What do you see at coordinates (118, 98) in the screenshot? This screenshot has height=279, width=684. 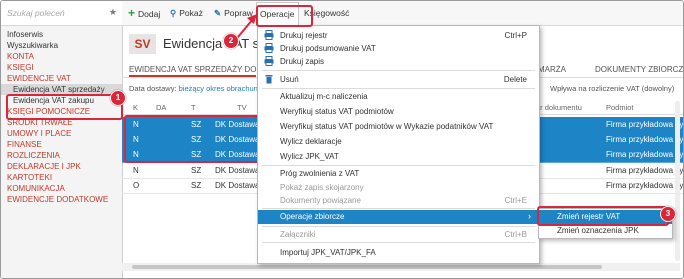 I see `annotation-badge-1: 1` at bounding box center [118, 98].